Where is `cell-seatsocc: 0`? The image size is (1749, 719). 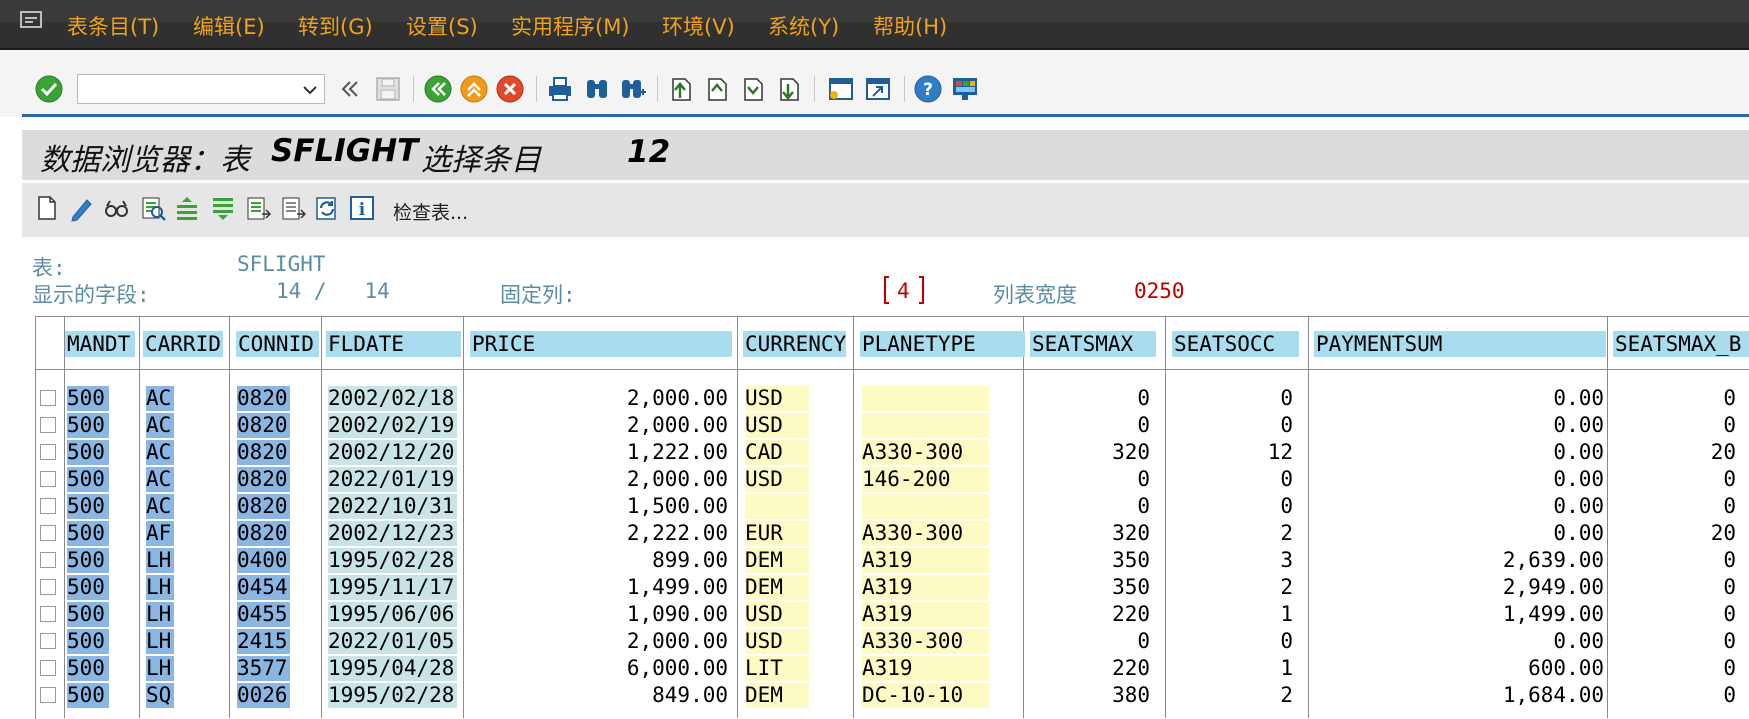 cell-seatsocc: 0 is located at coordinates (1233, 506).